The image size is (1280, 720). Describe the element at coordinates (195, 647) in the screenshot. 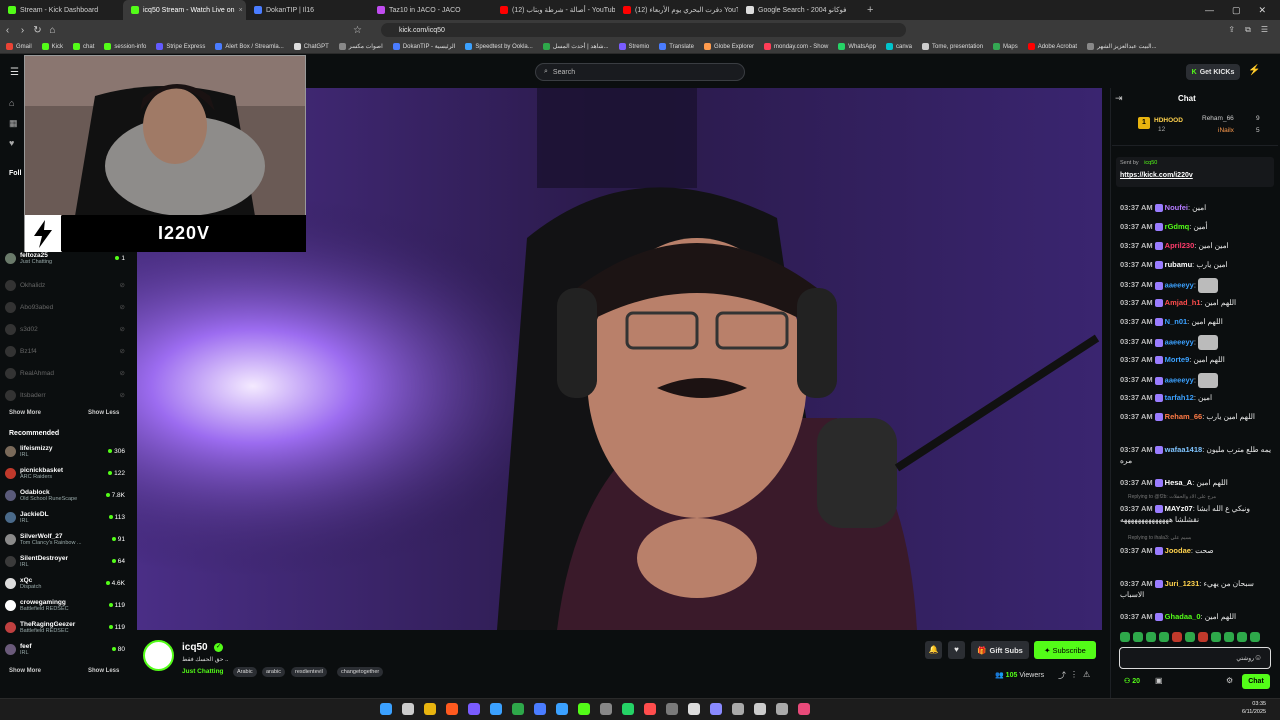

I see `channel-name: icq50` at that location.